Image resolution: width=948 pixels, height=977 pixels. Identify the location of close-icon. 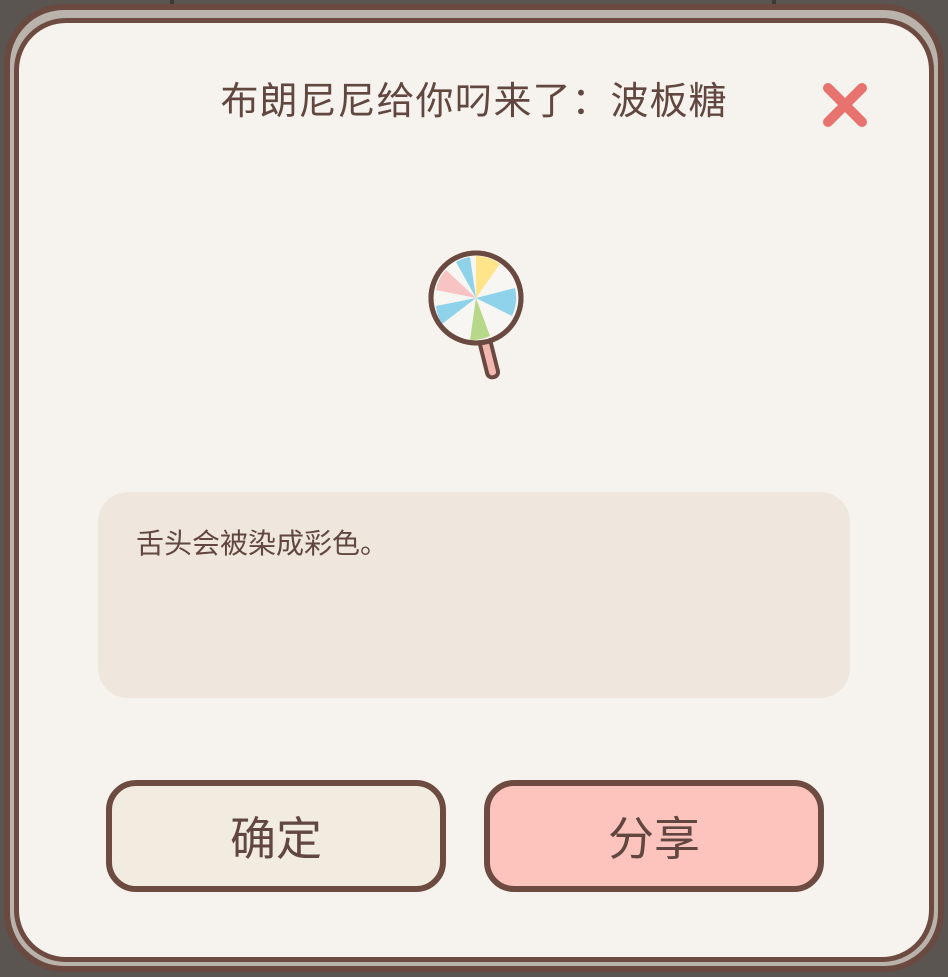
(845, 105).